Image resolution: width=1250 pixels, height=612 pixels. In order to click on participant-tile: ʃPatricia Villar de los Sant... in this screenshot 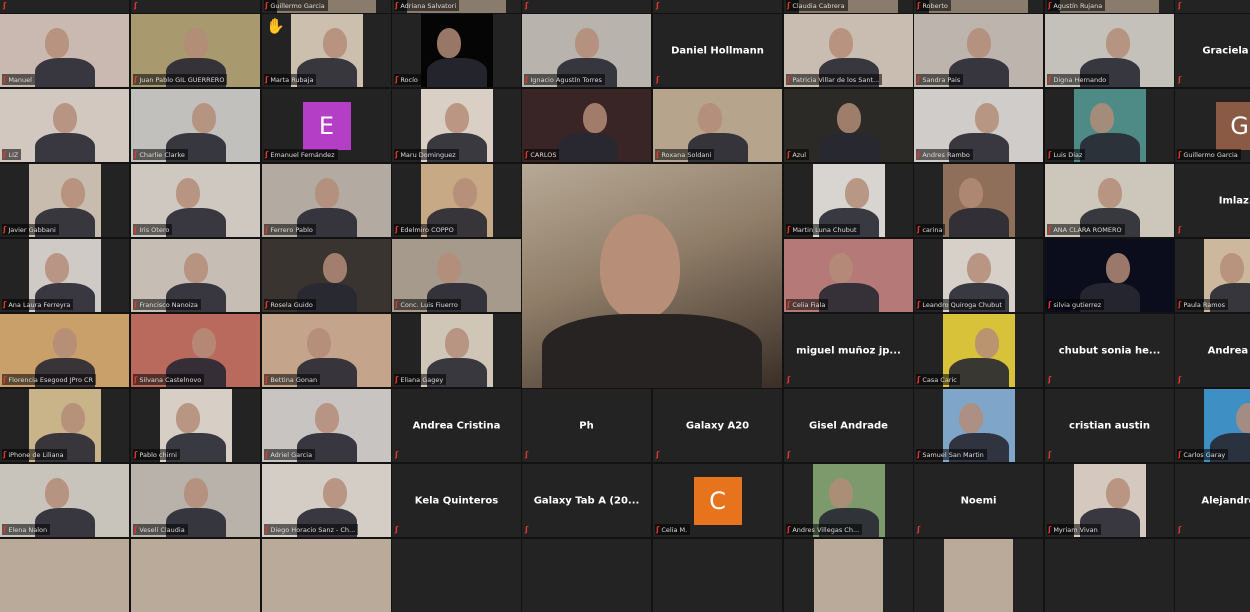, I will do `click(848, 50)`.